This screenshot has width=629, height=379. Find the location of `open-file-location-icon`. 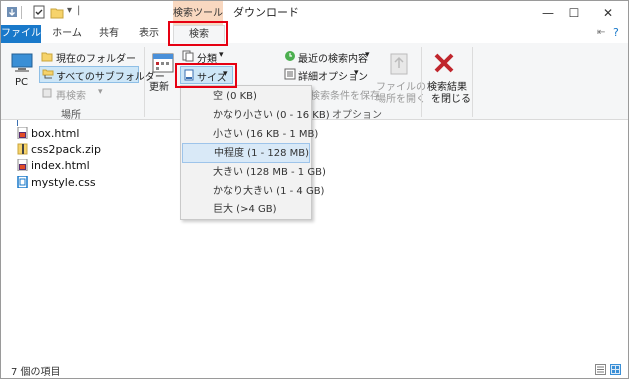

open-file-location-icon is located at coordinates (399, 64).